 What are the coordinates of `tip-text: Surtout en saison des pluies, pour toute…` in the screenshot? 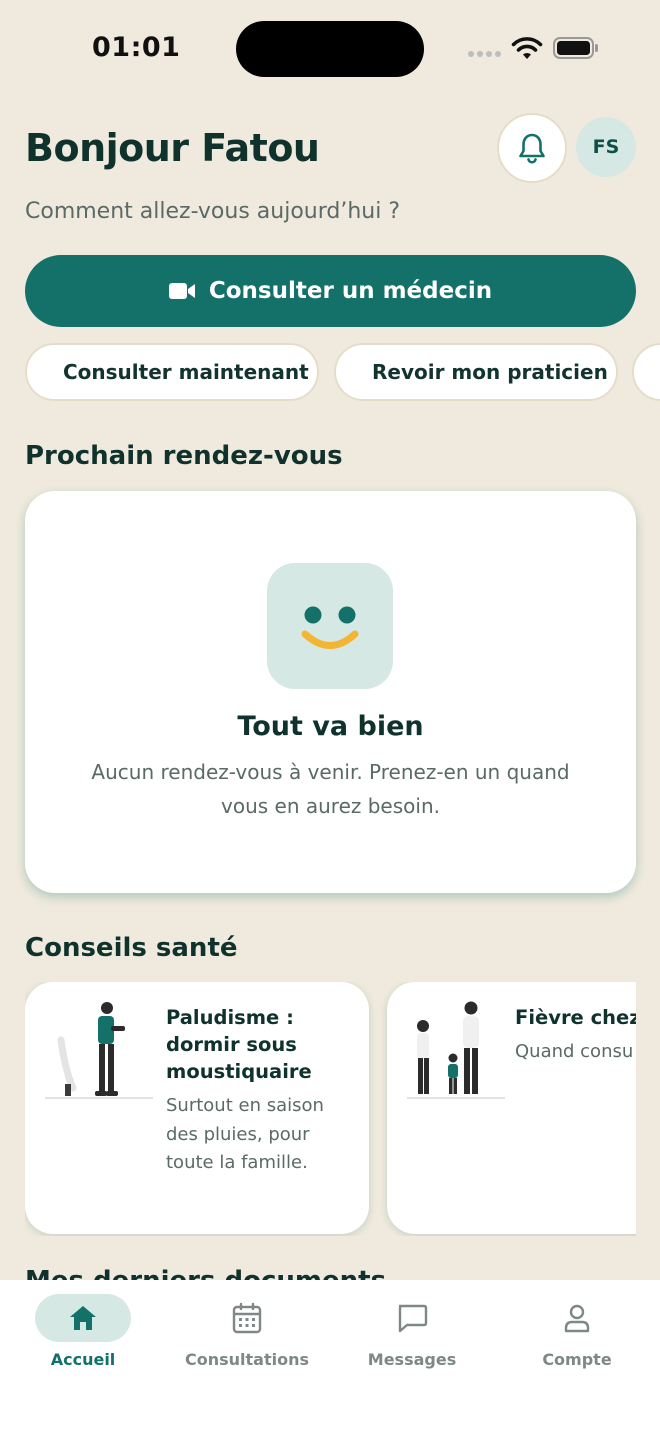 It's located at (245, 1134).